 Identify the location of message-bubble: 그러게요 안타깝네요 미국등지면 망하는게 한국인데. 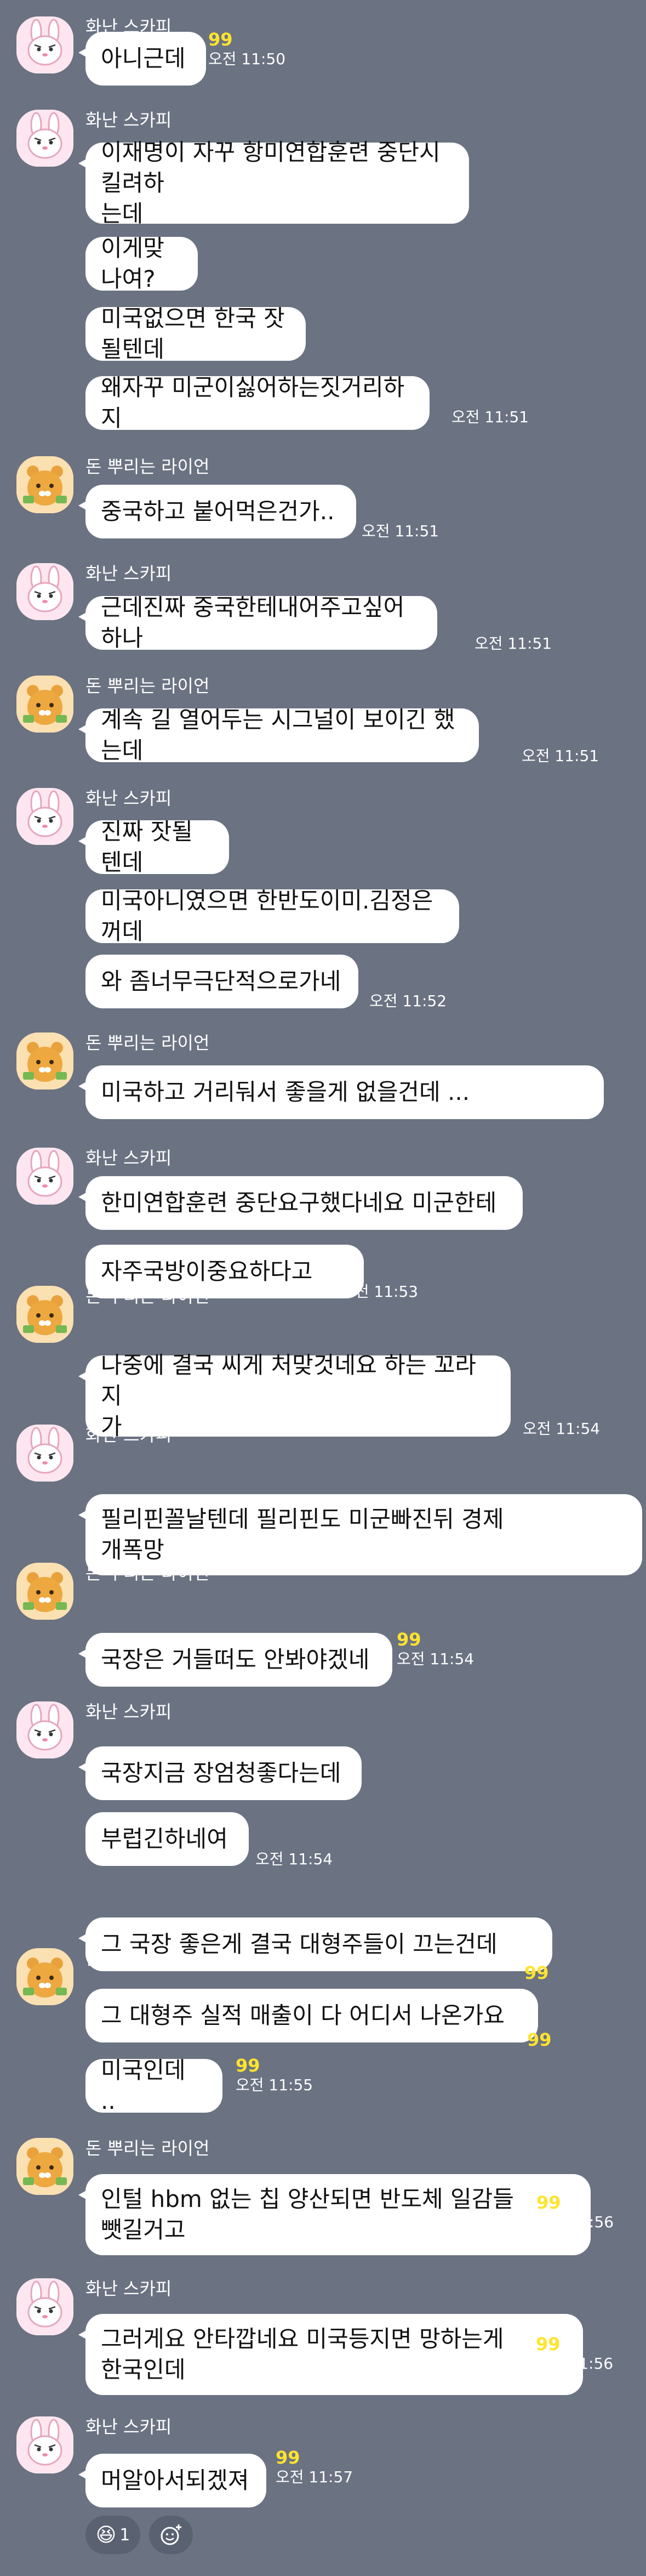
(334, 2355).